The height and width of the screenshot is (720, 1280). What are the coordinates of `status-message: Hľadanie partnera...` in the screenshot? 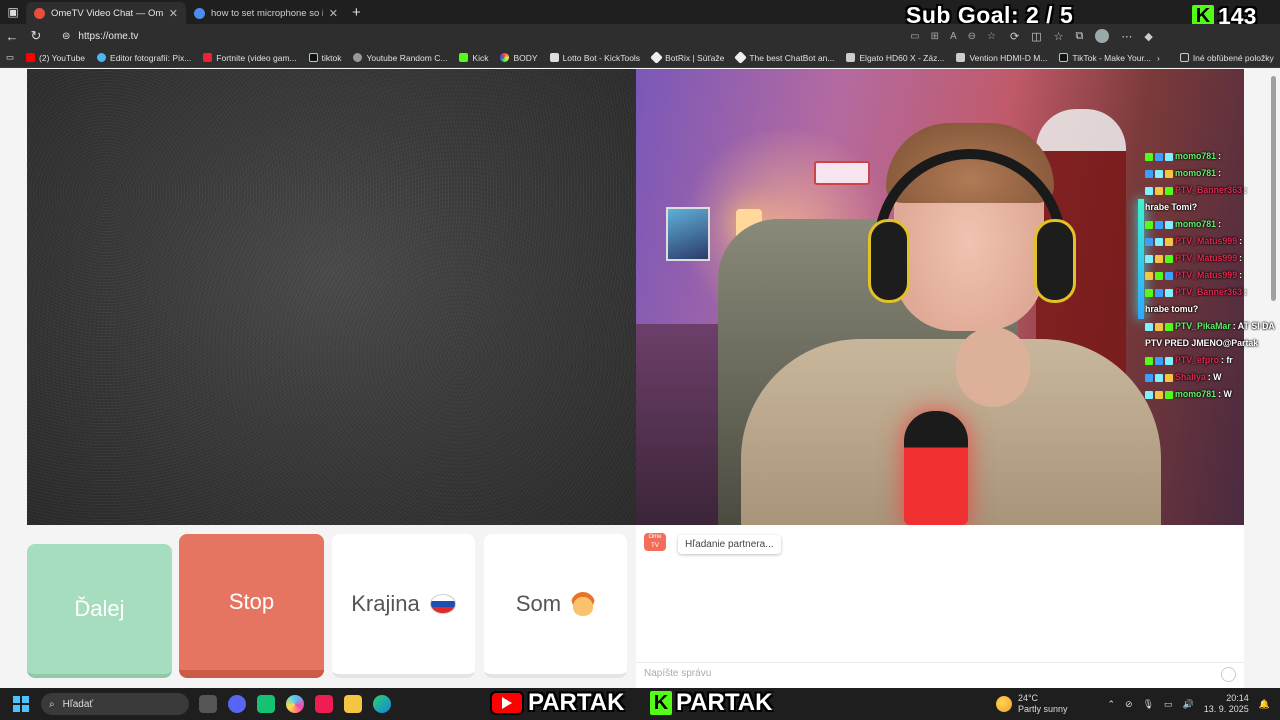 It's located at (729, 544).